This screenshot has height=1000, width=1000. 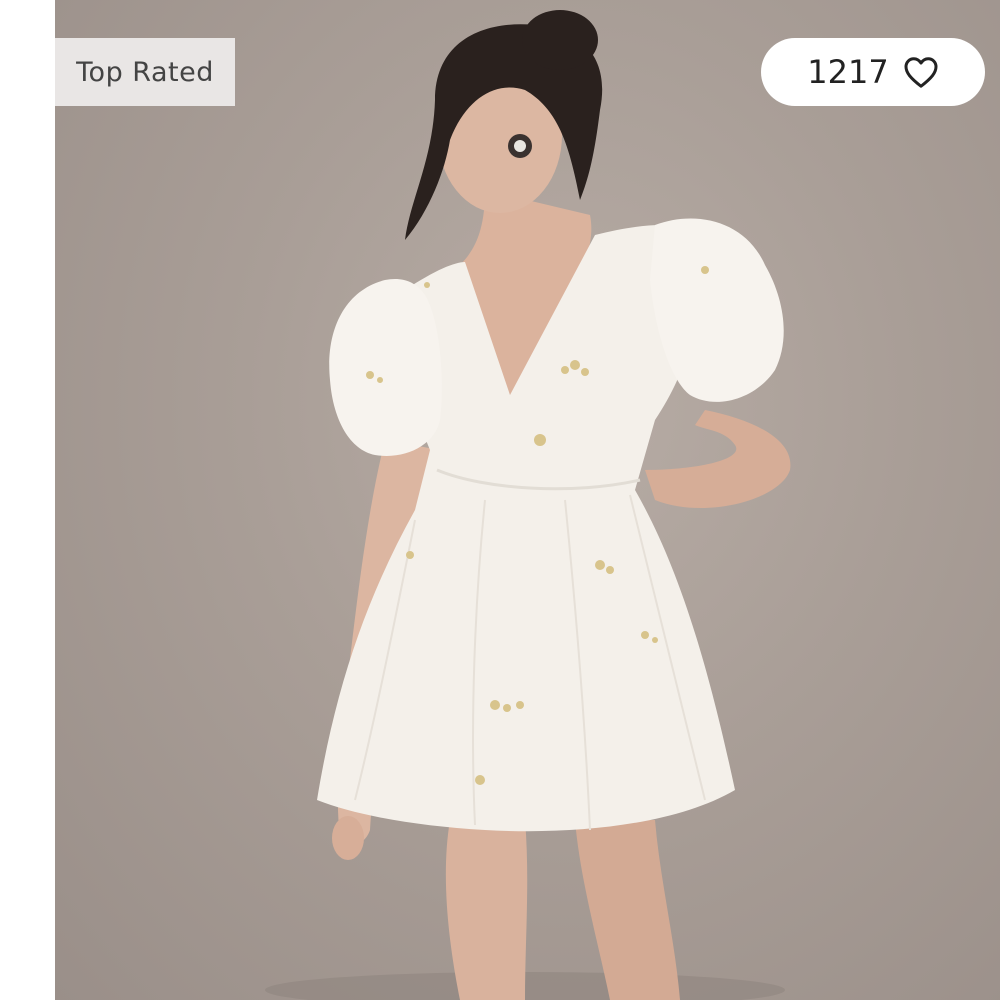 I want to click on top-rated-badge: Top Rated, so click(x=145, y=72).